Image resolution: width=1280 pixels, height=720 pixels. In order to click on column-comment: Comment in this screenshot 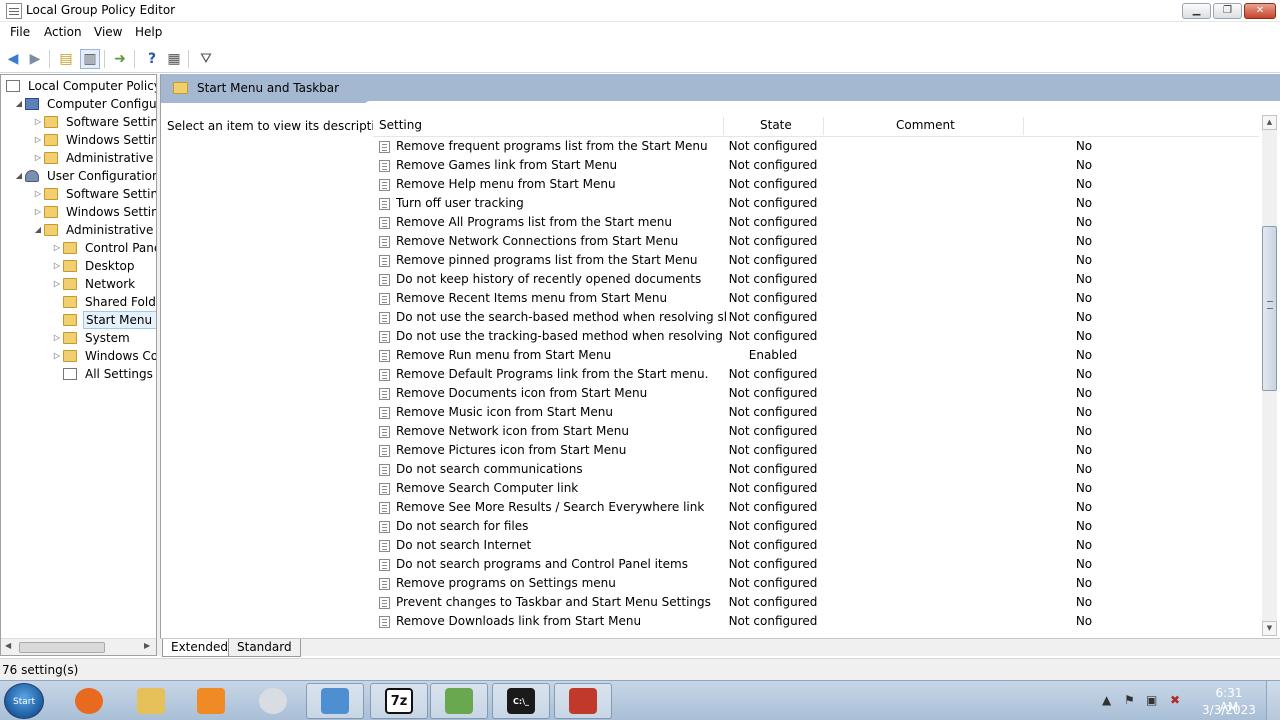, I will do `click(925, 125)`.